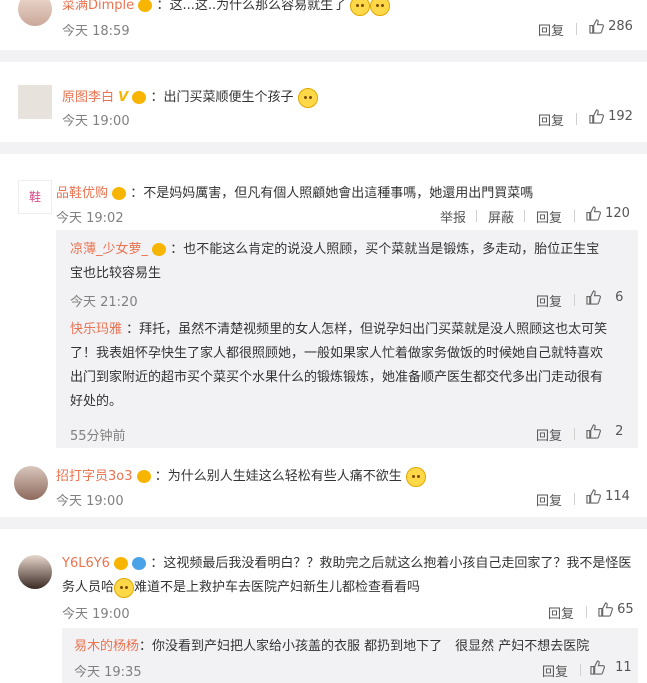 The width and height of the screenshot is (647, 683). I want to click on report-button: 举报, so click(453, 216).